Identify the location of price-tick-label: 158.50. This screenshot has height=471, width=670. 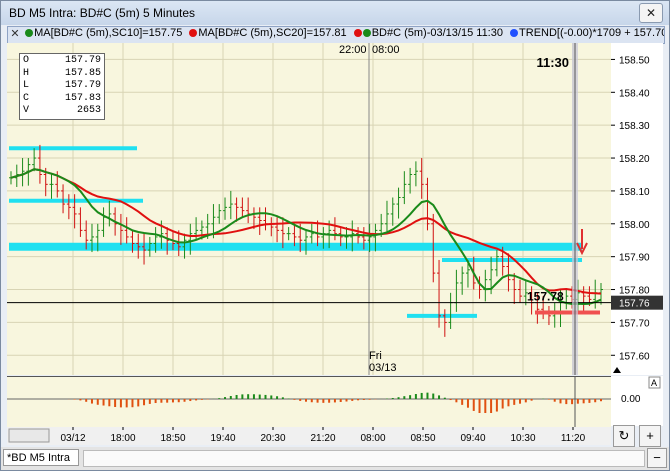
(634, 60).